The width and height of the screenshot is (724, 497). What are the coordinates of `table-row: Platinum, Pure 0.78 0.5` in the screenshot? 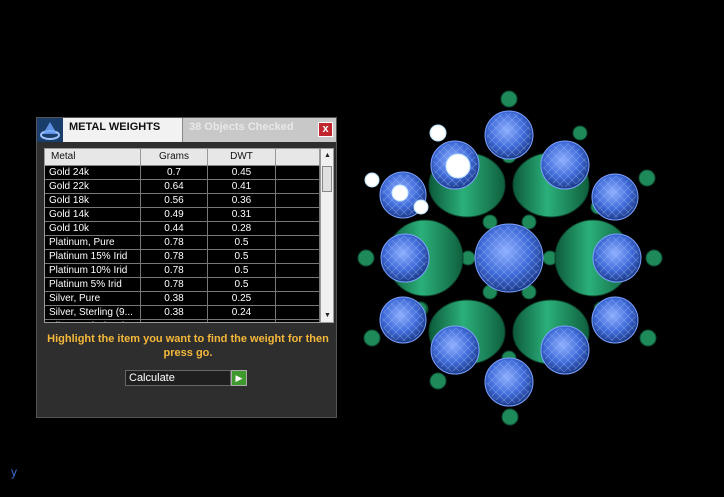 It's located at (182, 243).